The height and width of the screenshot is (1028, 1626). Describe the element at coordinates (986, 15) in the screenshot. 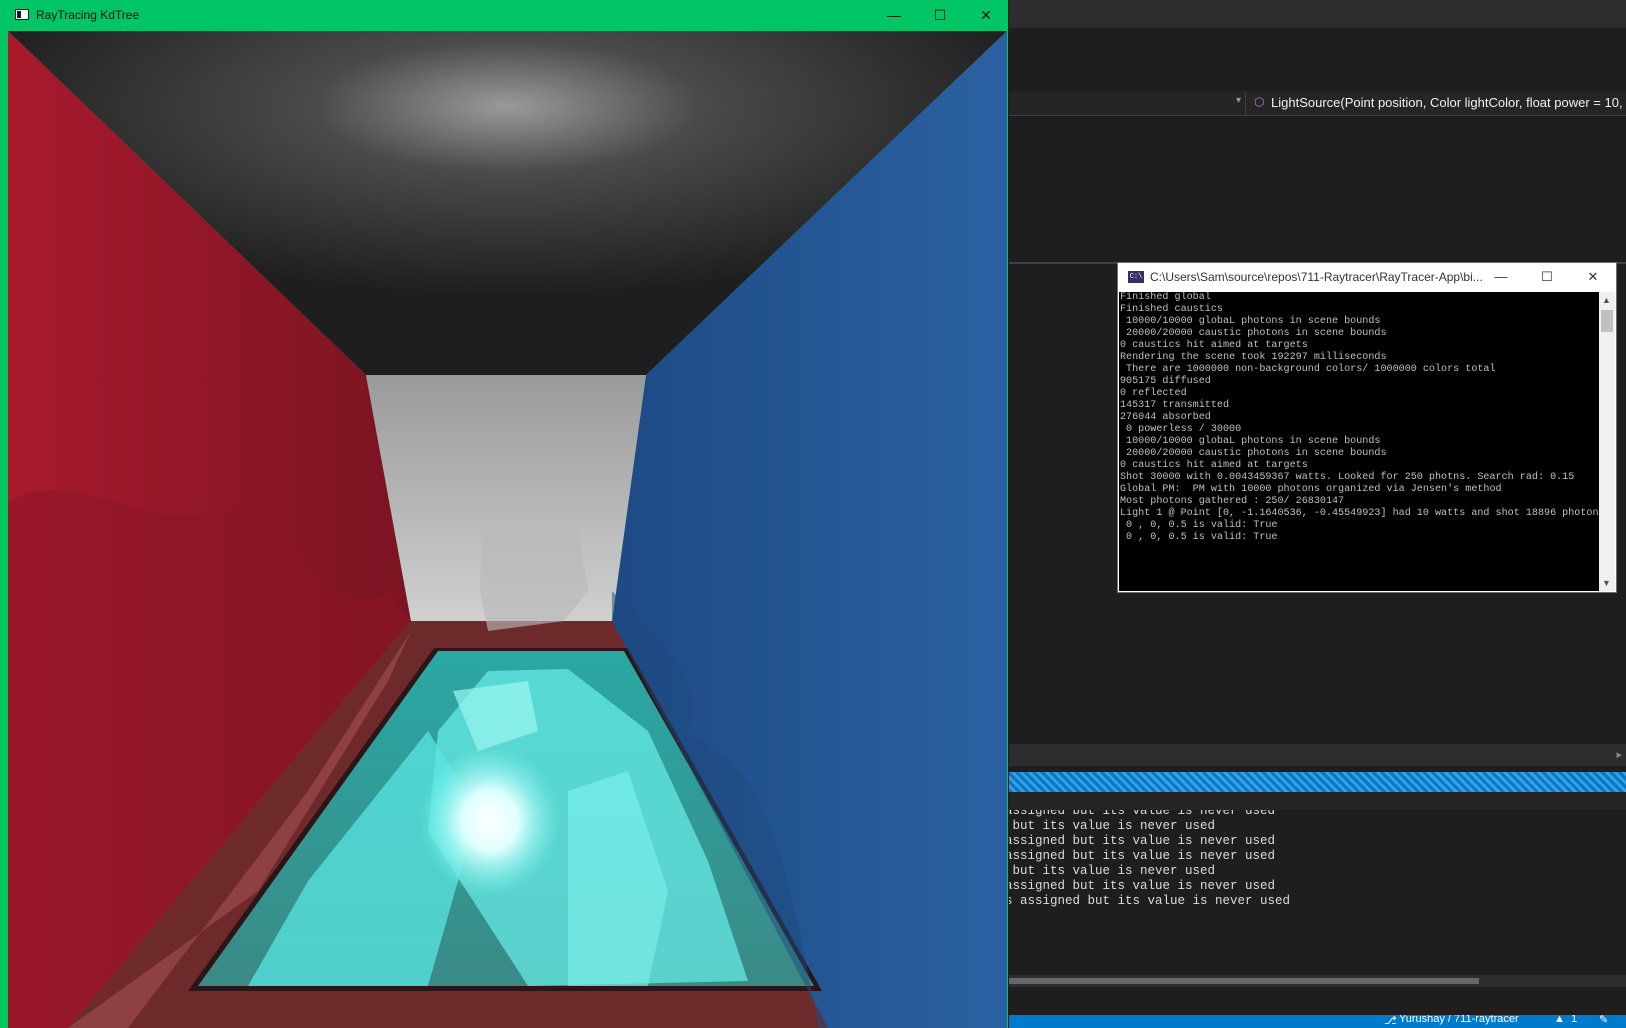

I see `close-button: ✕` at that location.